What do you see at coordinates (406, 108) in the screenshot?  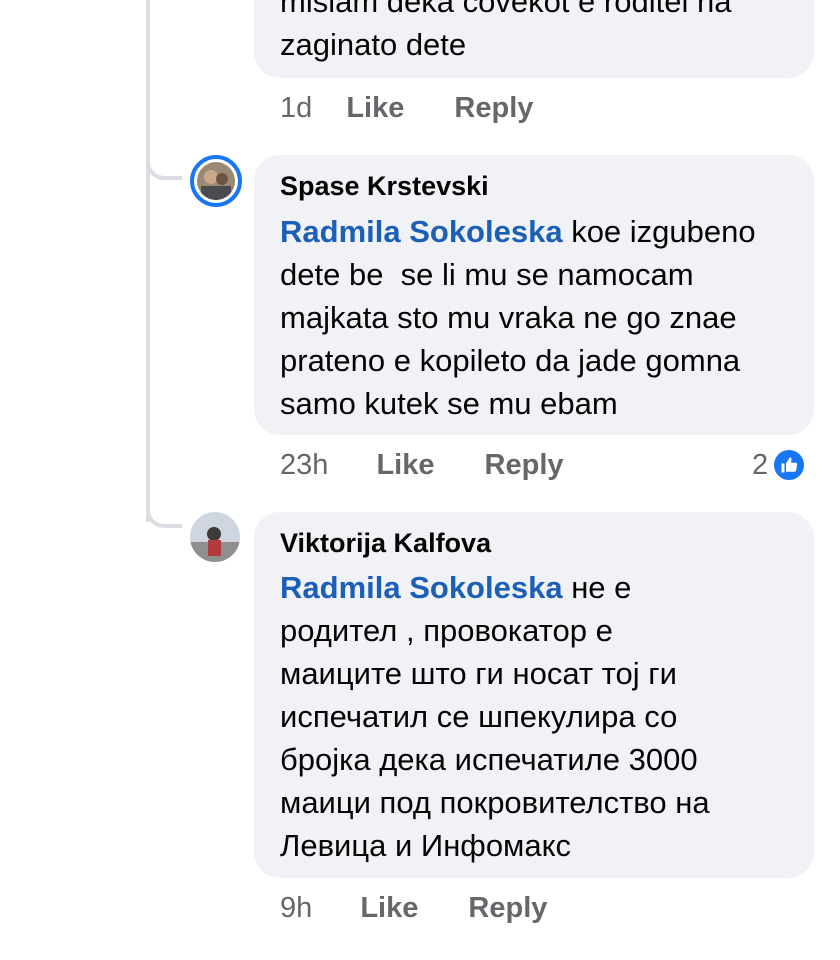 I see `comment-actions: 1d Like Reply` at bounding box center [406, 108].